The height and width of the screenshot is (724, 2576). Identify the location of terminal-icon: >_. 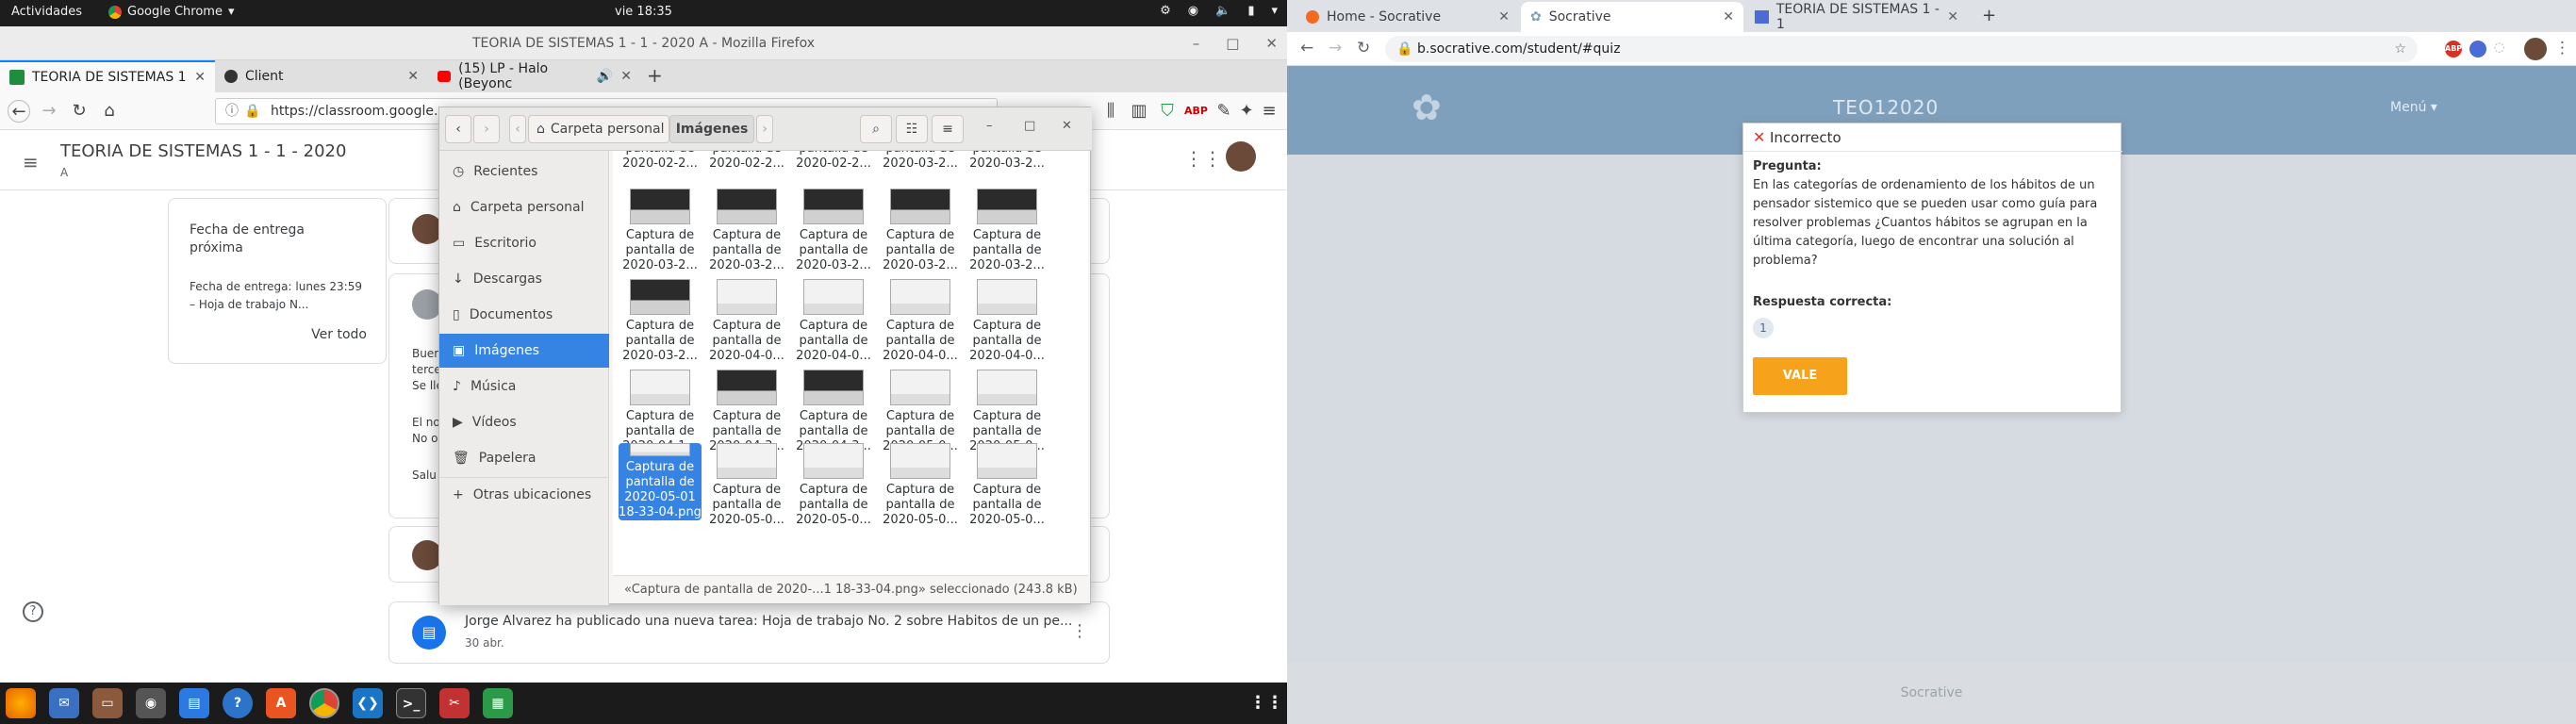
(411, 703).